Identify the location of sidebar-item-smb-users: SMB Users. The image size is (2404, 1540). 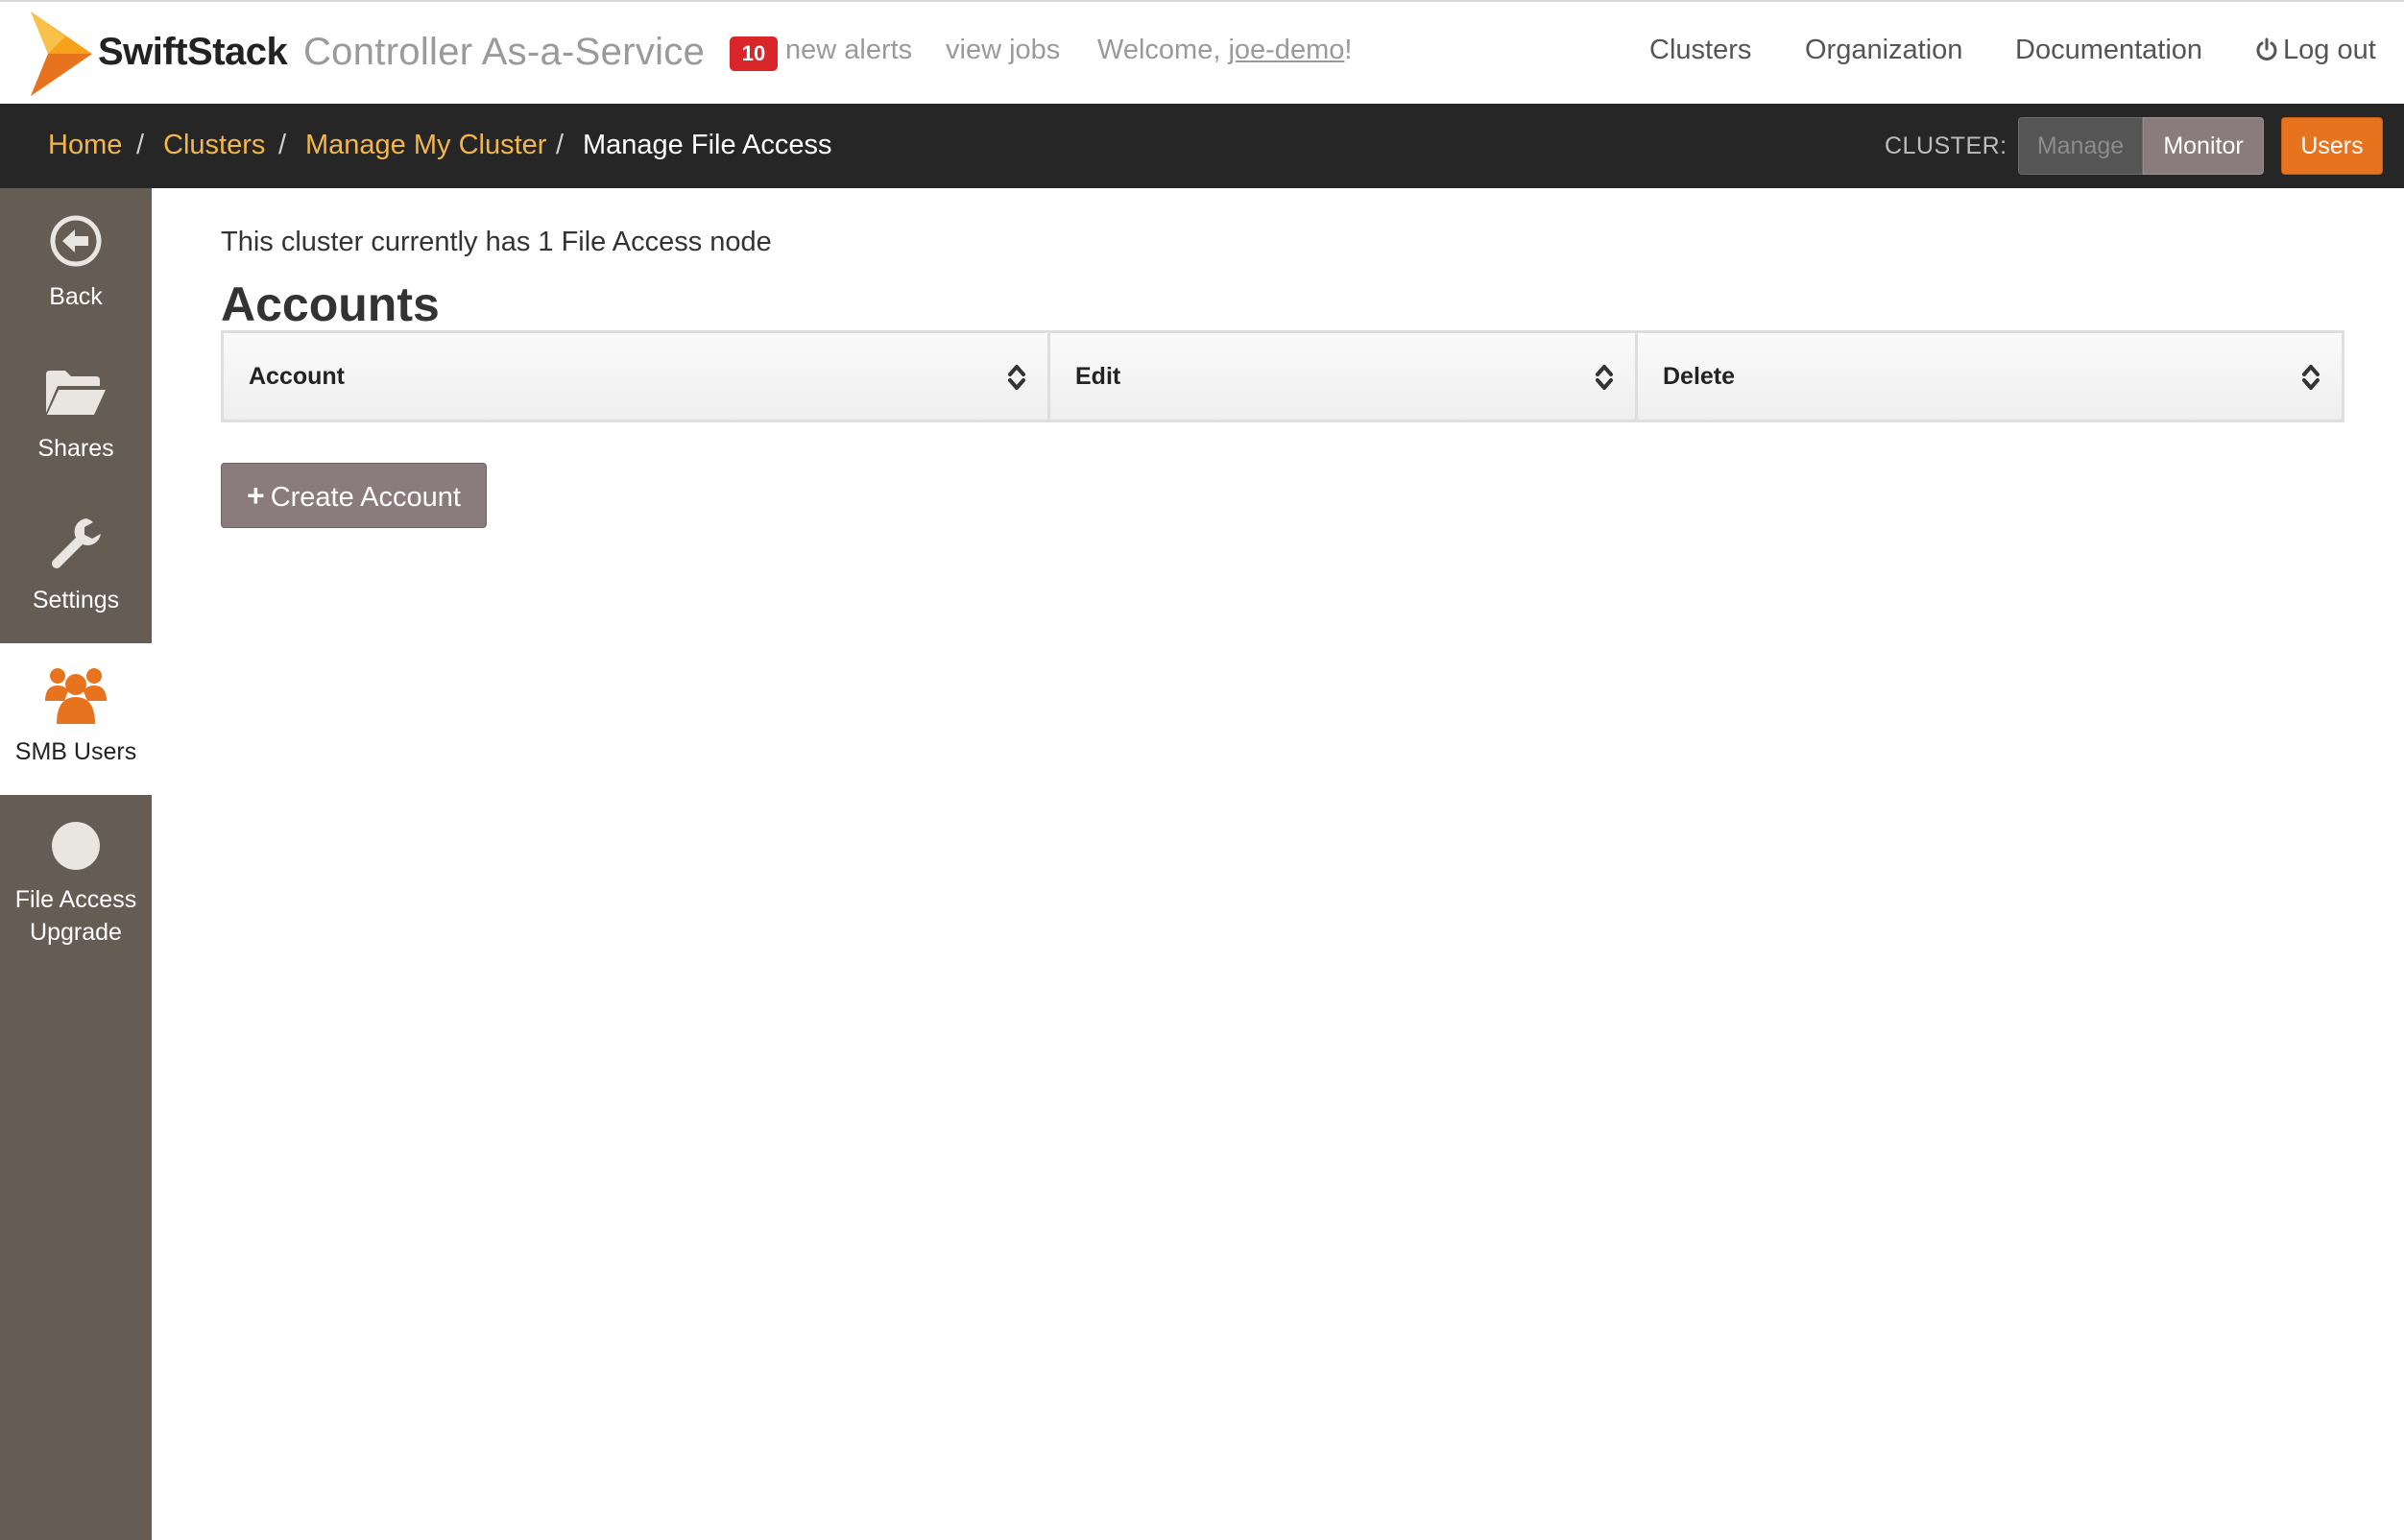
(76, 719).